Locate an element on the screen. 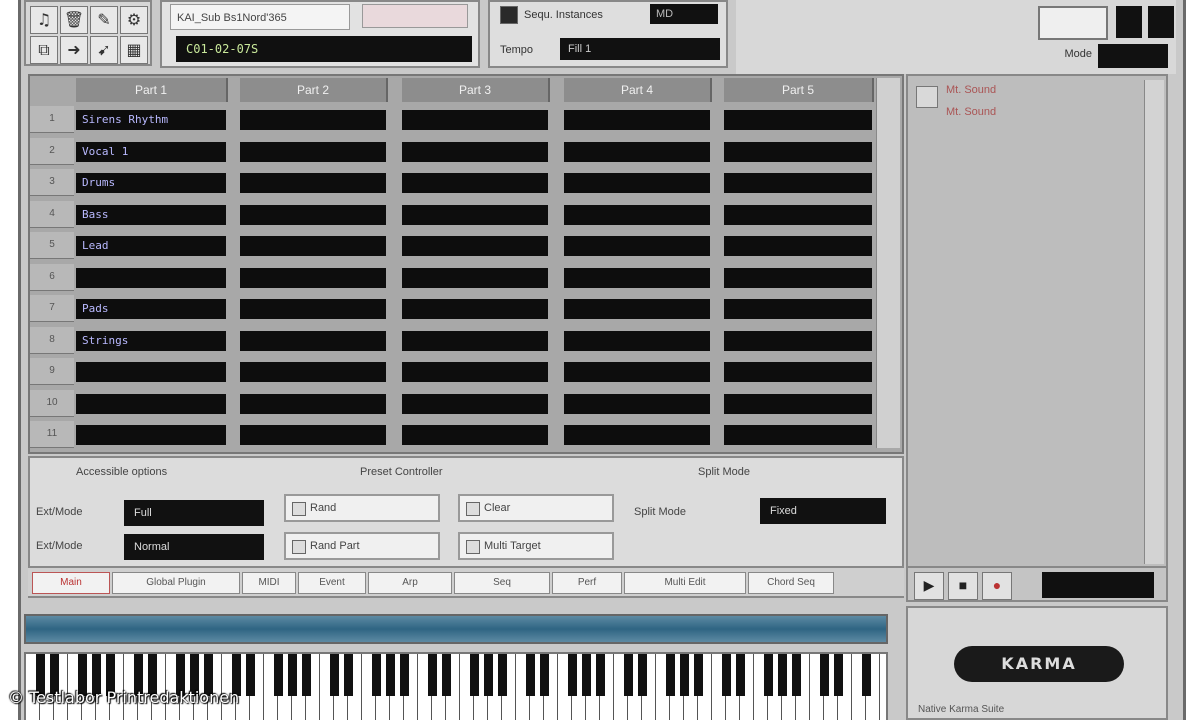 This screenshot has width=1200, height=720. row-number: 9 is located at coordinates (52, 371).